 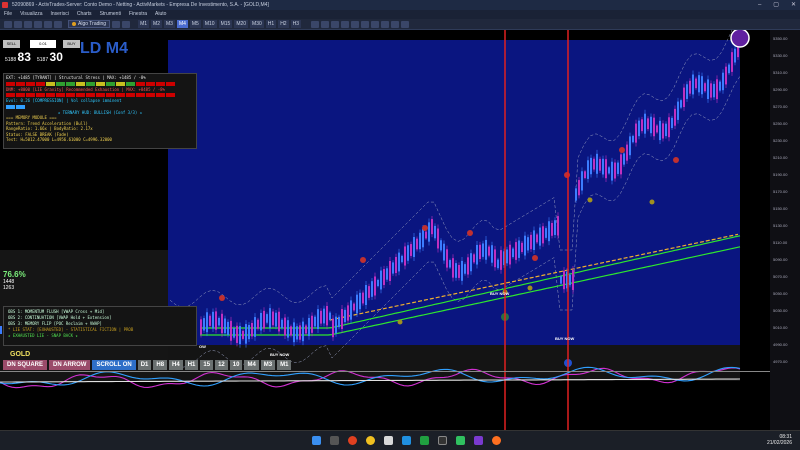 I want to click on bar-button-d1: D1, so click(x=144, y=365).